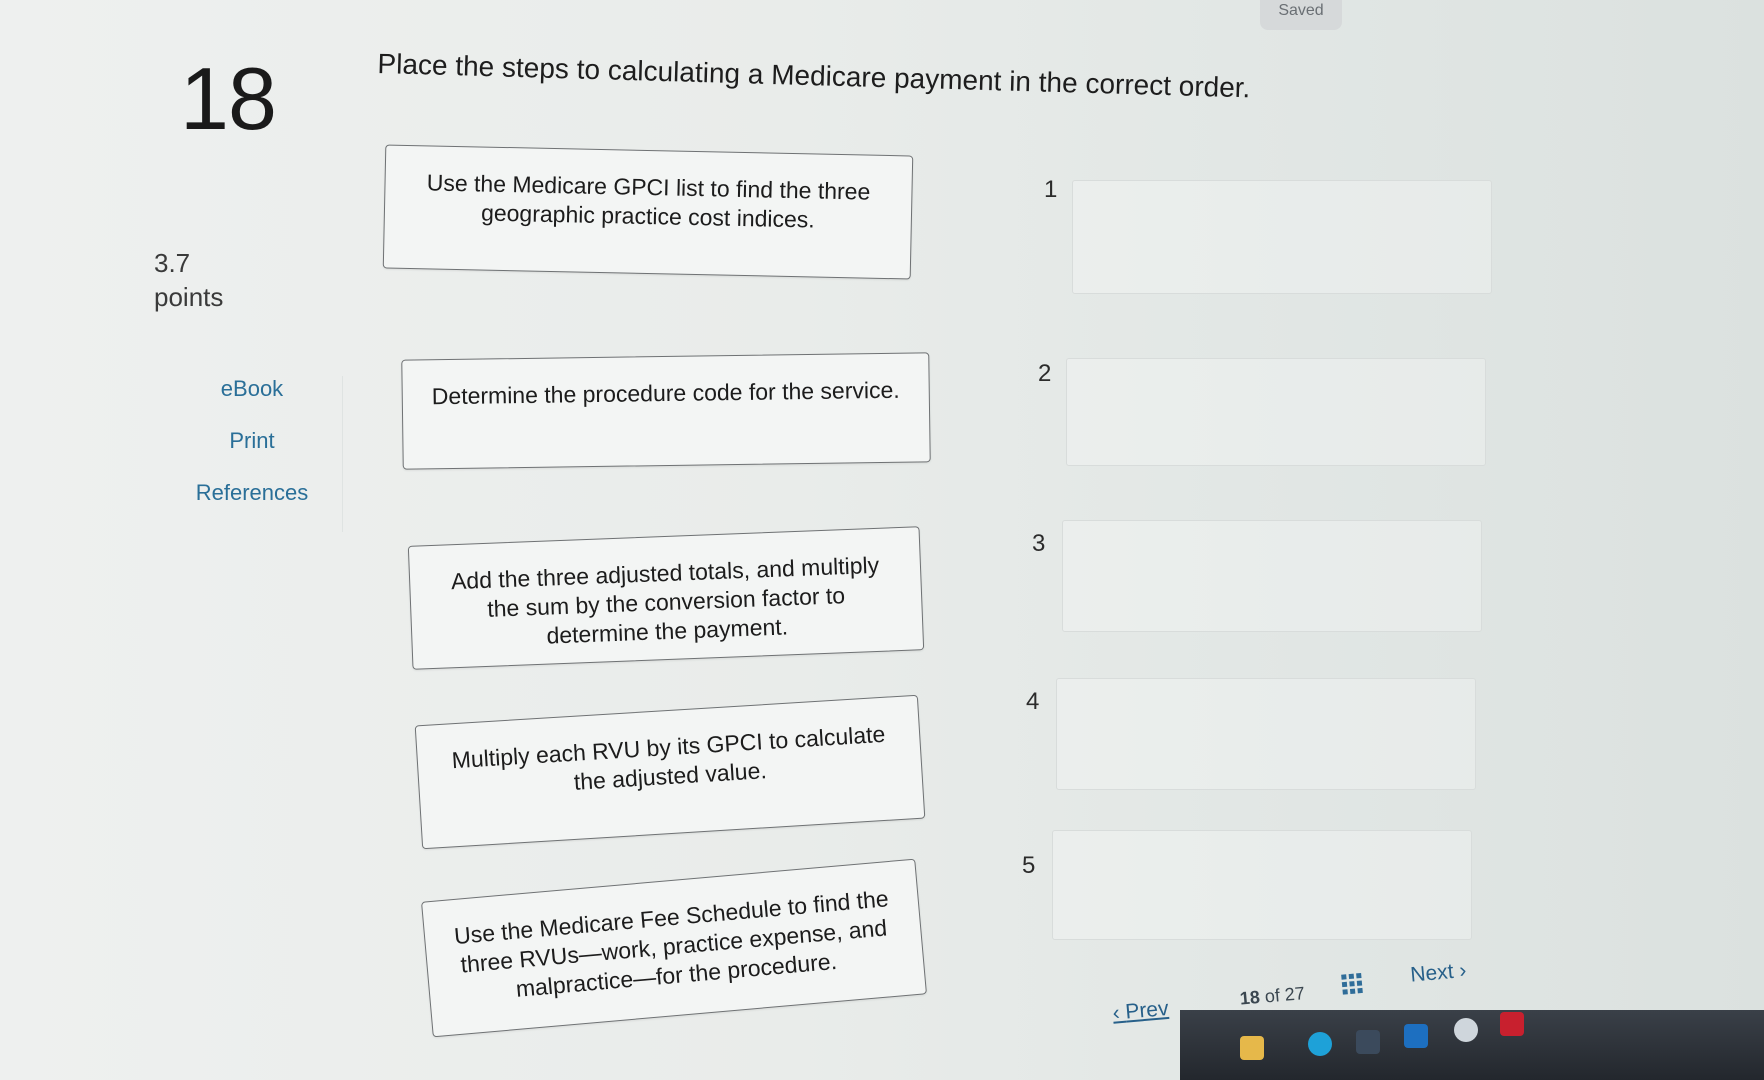 The image size is (1764, 1080). Describe the element at coordinates (1029, 865) in the screenshot. I see `slot-number: 5` at that location.